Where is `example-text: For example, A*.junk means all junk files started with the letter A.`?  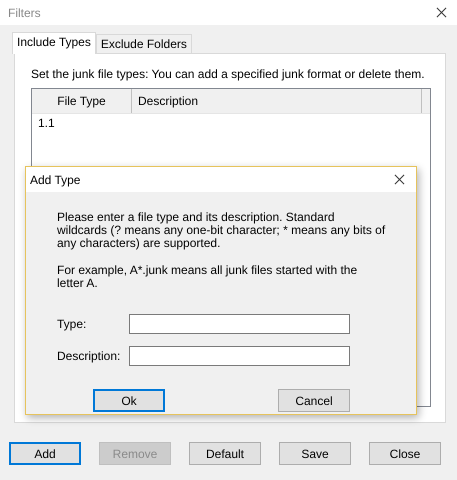 example-text: For example, A*.junk means all junk files started with the letter A. is located at coordinates (207, 277).